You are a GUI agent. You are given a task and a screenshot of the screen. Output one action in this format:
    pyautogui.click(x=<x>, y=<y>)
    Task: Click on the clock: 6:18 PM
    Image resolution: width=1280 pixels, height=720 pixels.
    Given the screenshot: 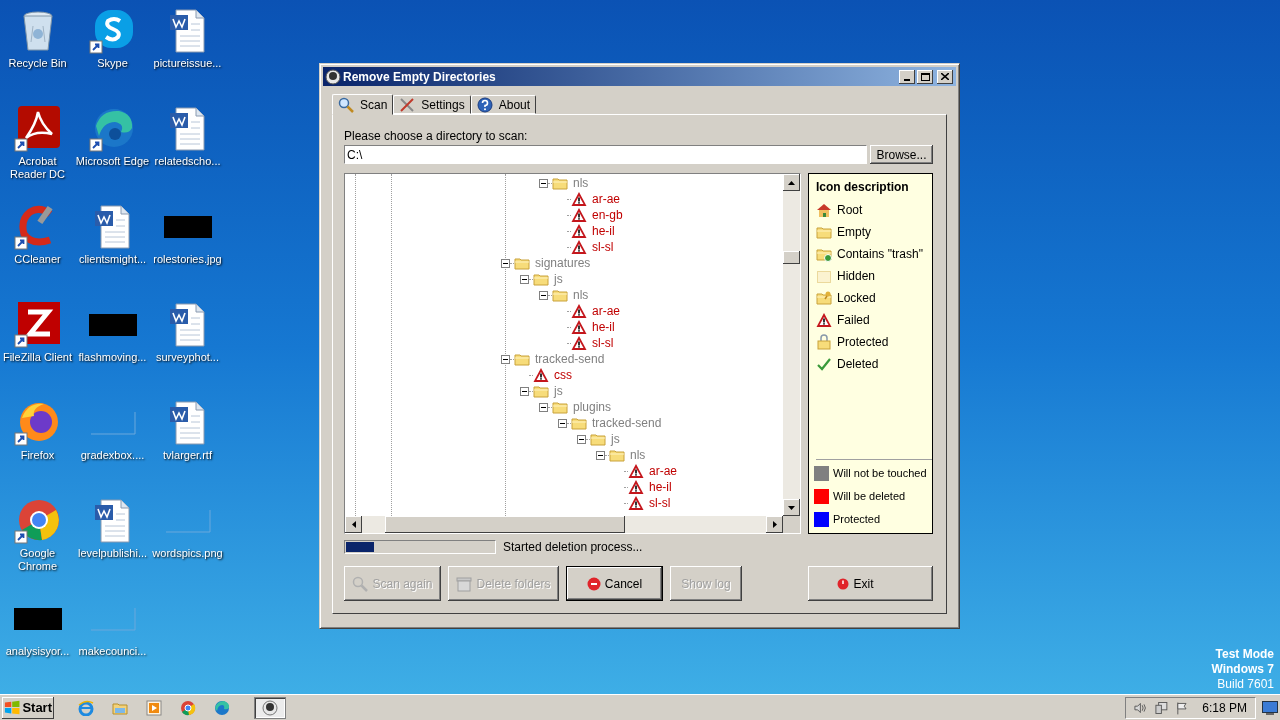 What is the action you would take?
    pyautogui.click(x=1224, y=707)
    